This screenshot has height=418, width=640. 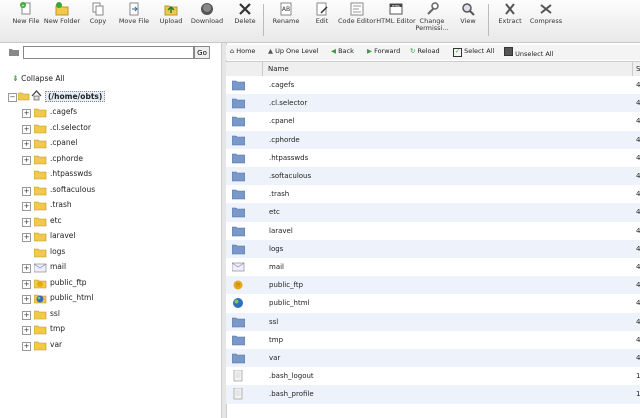 I want to click on path-input, so click(x=108, y=52).